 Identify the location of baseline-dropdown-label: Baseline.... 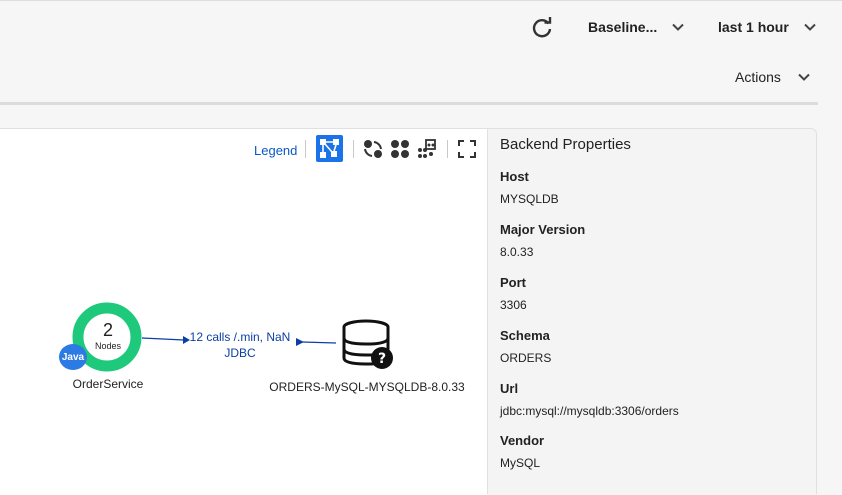
(623, 27).